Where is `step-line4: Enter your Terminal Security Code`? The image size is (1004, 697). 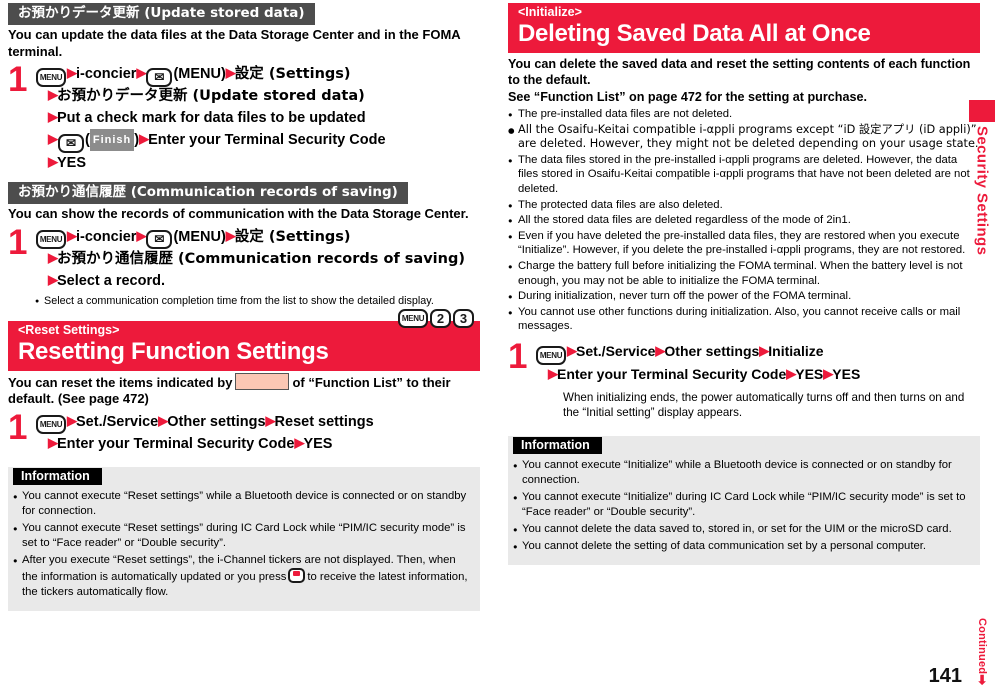 step-line4: Enter your Terminal Security Code is located at coordinates (267, 140).